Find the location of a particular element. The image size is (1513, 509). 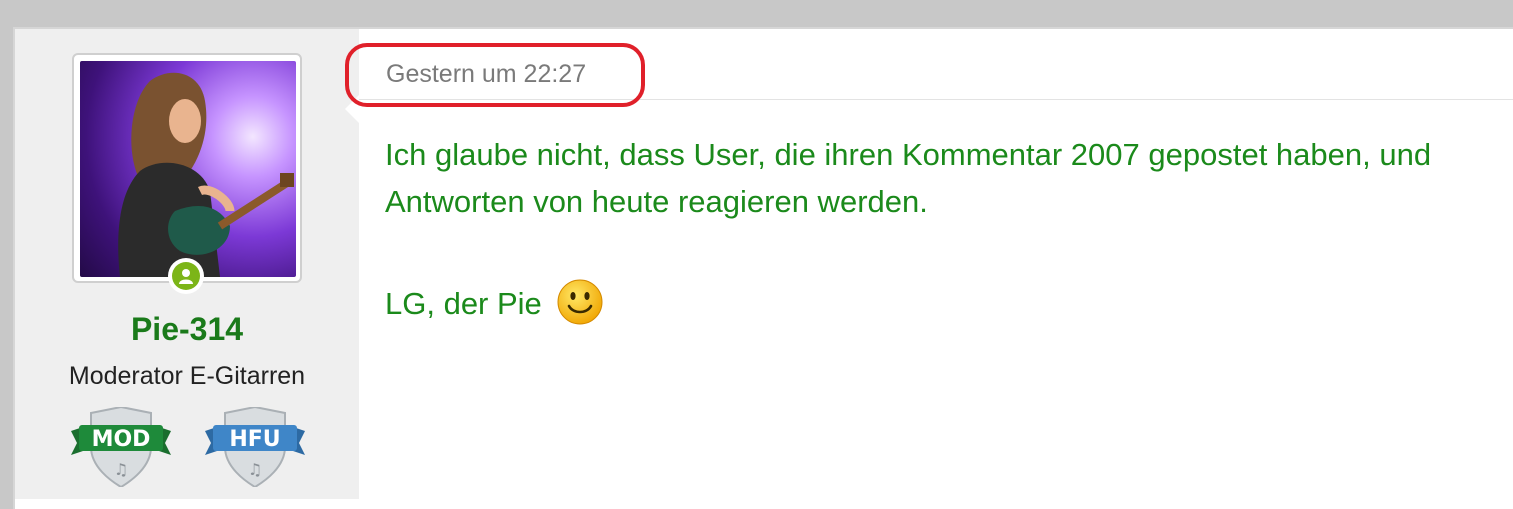

avatar is located at coordinates (187, 168).